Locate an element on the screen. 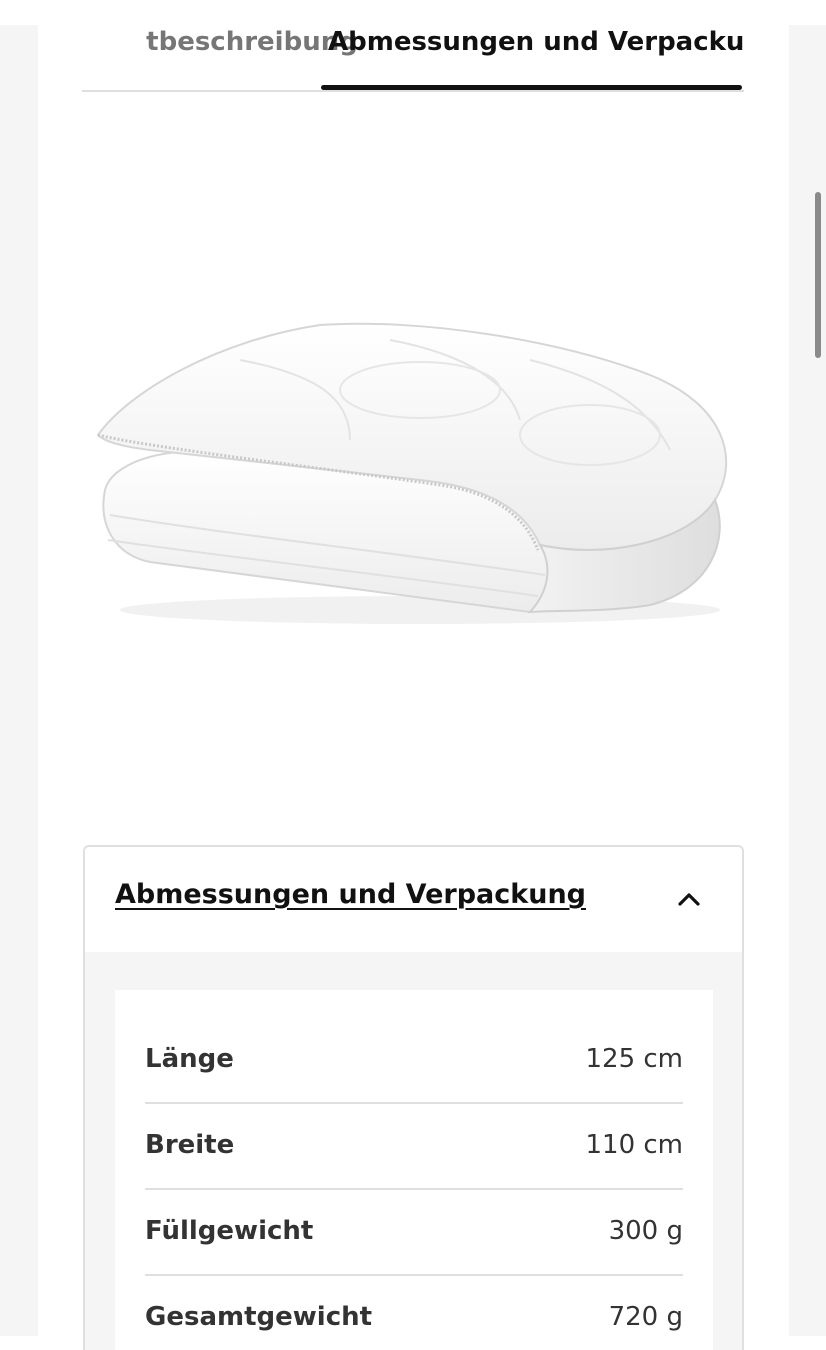 The height and width of the screenshot is (1350, 826). spec-label: Füllgewicht is located at coordinates (229, 1231).